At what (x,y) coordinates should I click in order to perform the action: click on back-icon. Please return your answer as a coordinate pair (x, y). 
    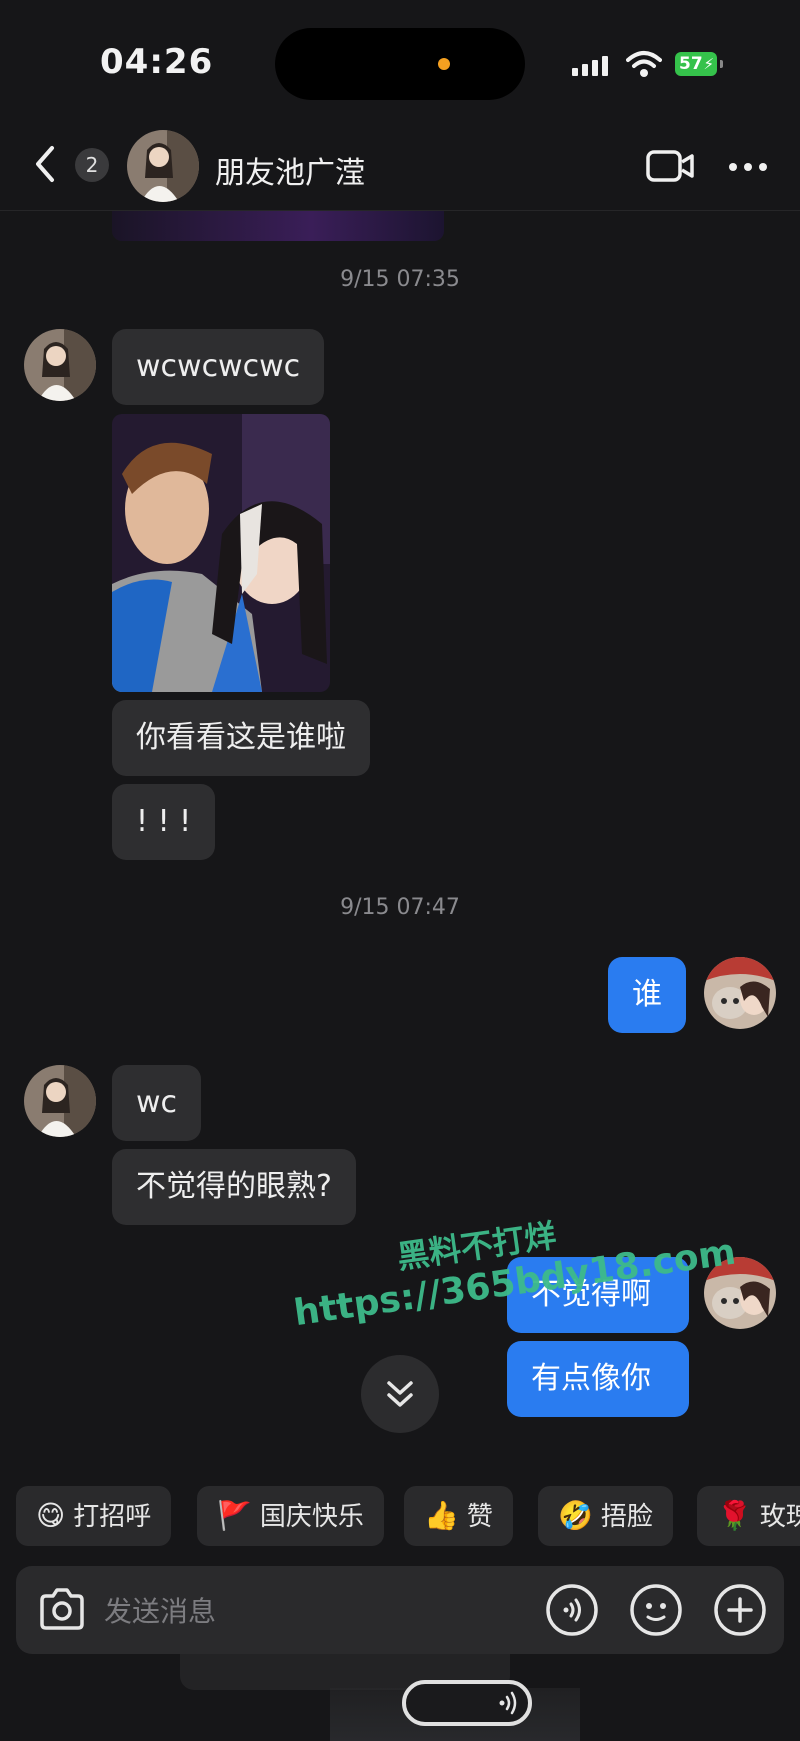
    Looking at the image, I should click on (45, 164).